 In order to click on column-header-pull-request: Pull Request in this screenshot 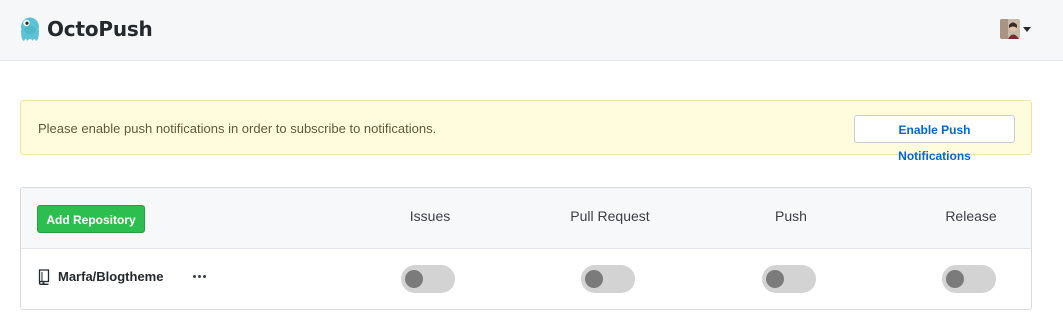, I will do `click(610, 216)`.